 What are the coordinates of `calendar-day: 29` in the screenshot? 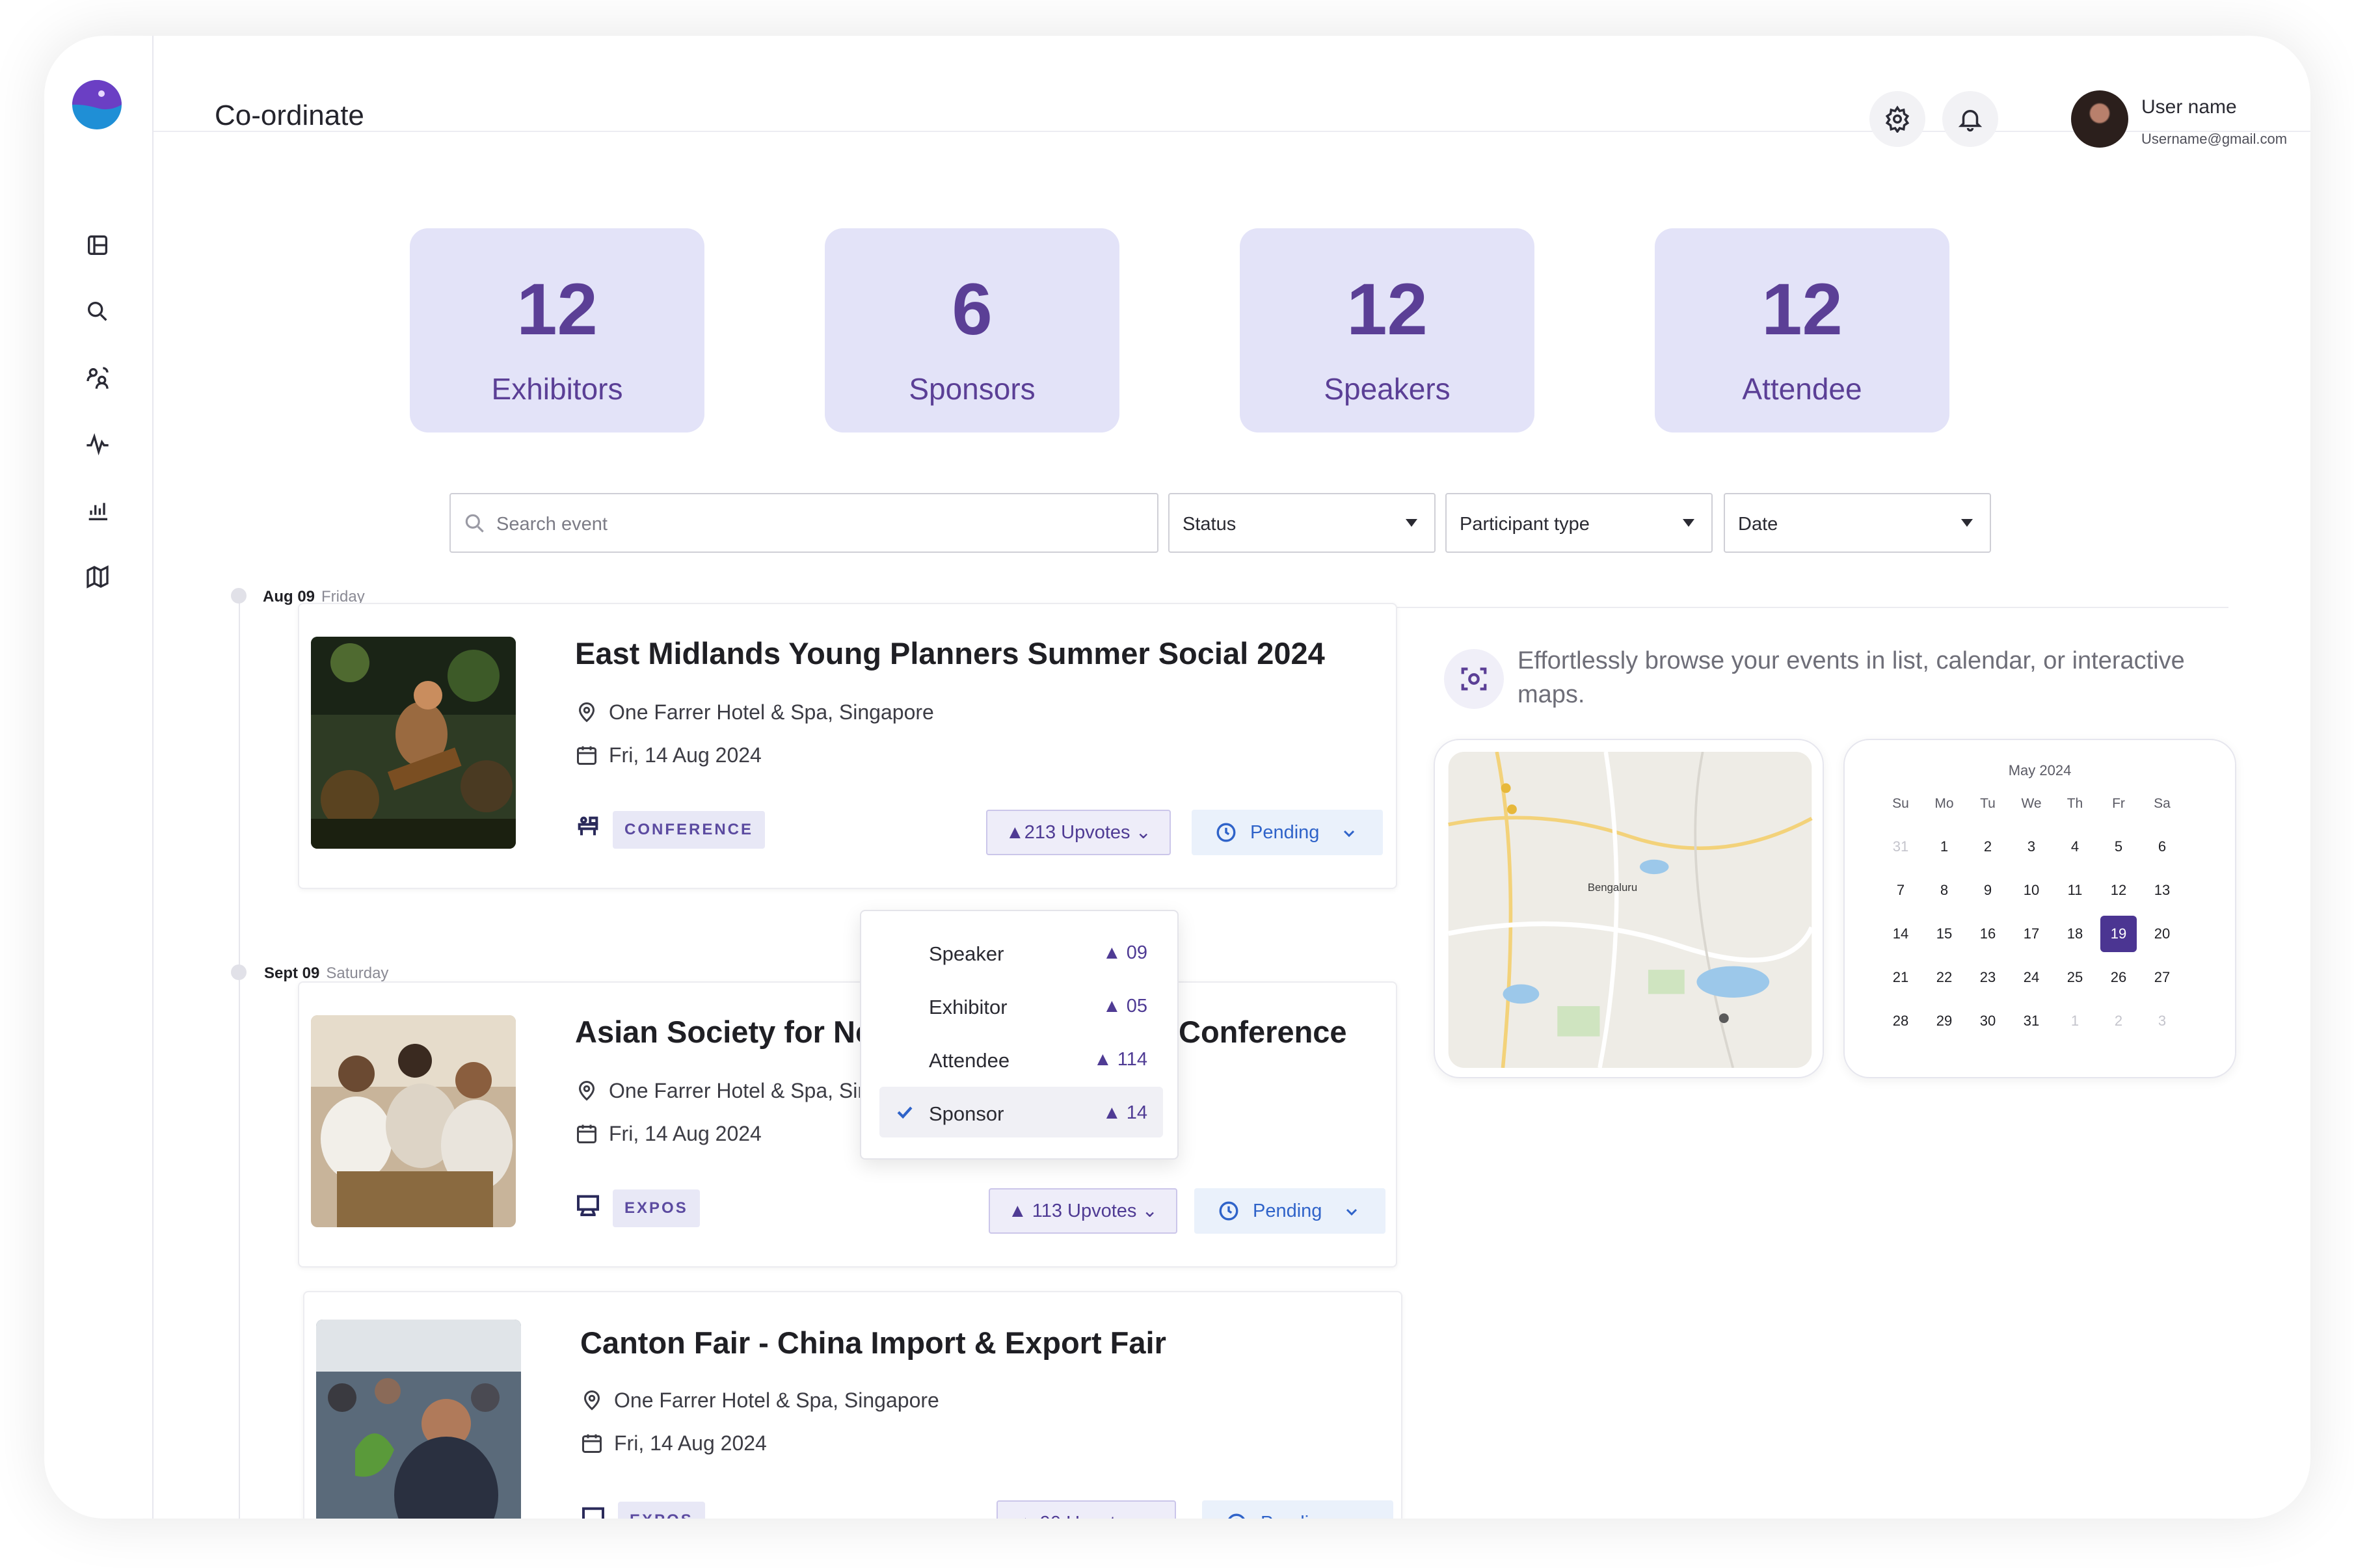 It's located at (1944, 1021).